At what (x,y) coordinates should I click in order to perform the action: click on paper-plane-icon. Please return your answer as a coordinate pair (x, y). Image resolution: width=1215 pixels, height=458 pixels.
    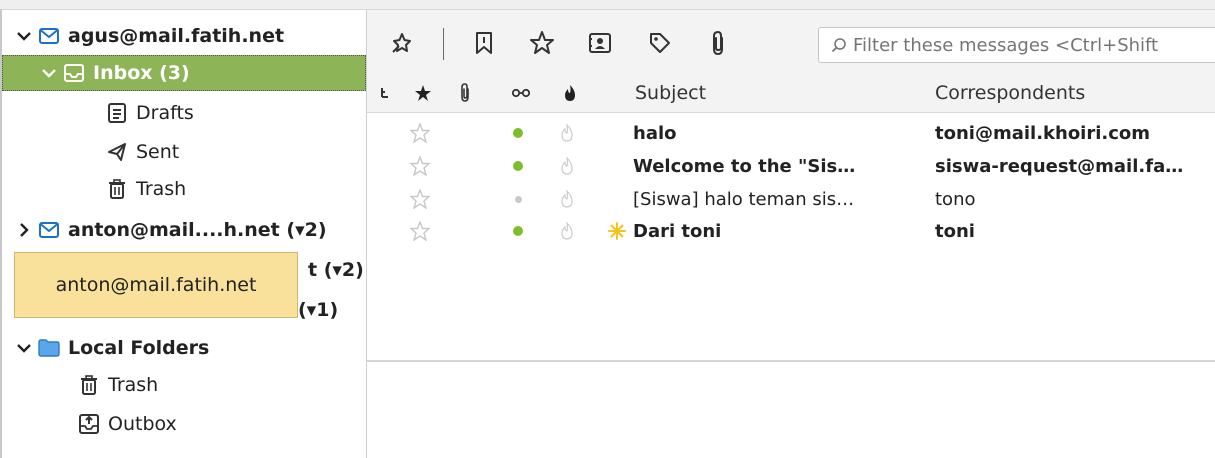
    Looking at the image, I should click on (117, 152).